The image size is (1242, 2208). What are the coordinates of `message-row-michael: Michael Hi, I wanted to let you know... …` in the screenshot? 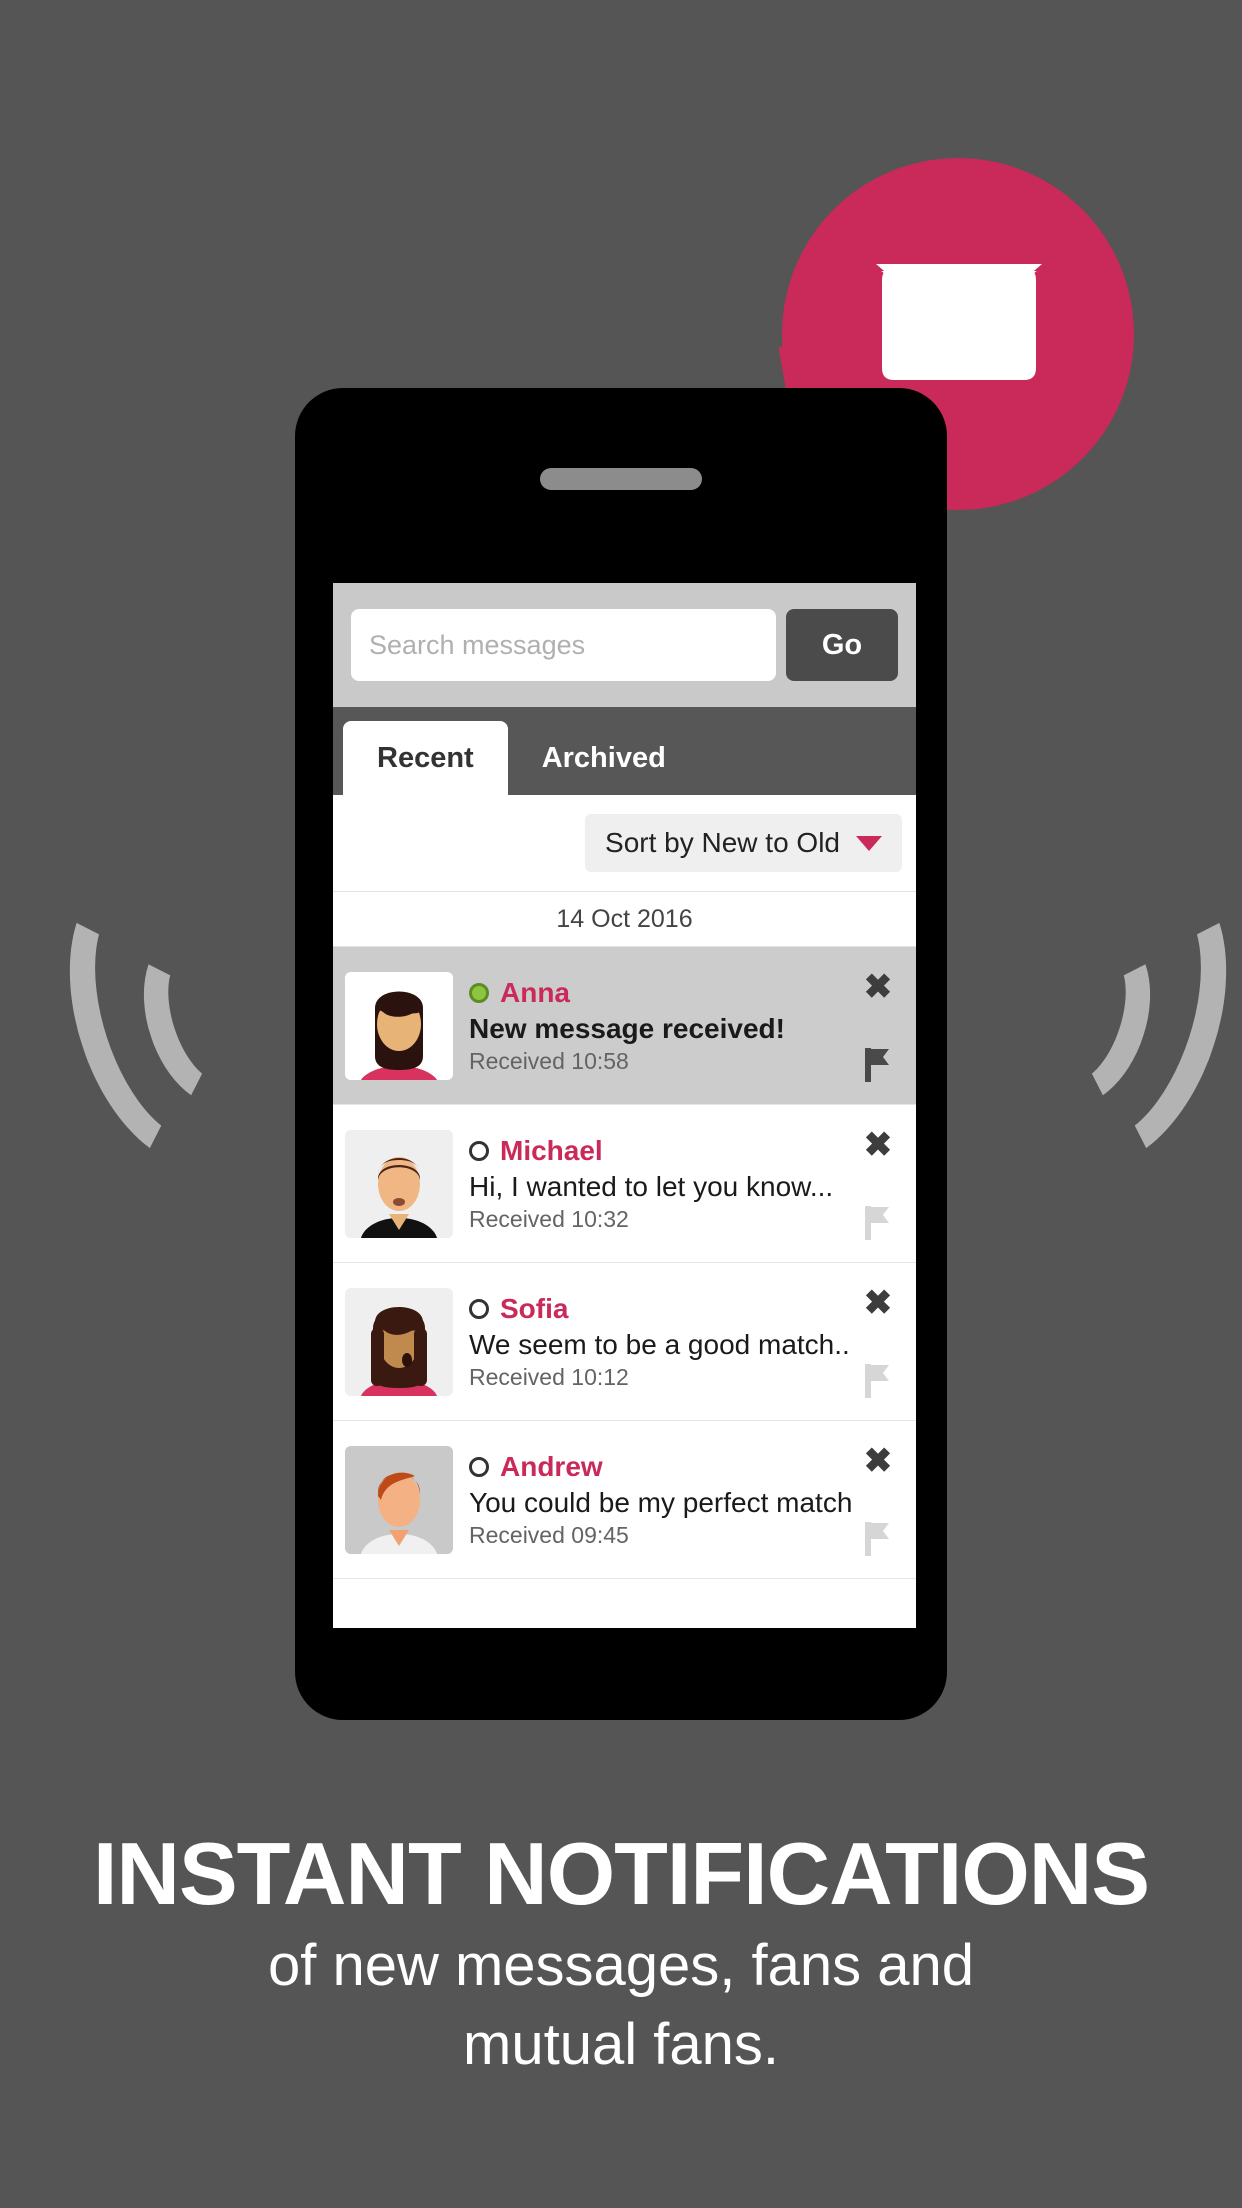 It's located at (624, 1184).